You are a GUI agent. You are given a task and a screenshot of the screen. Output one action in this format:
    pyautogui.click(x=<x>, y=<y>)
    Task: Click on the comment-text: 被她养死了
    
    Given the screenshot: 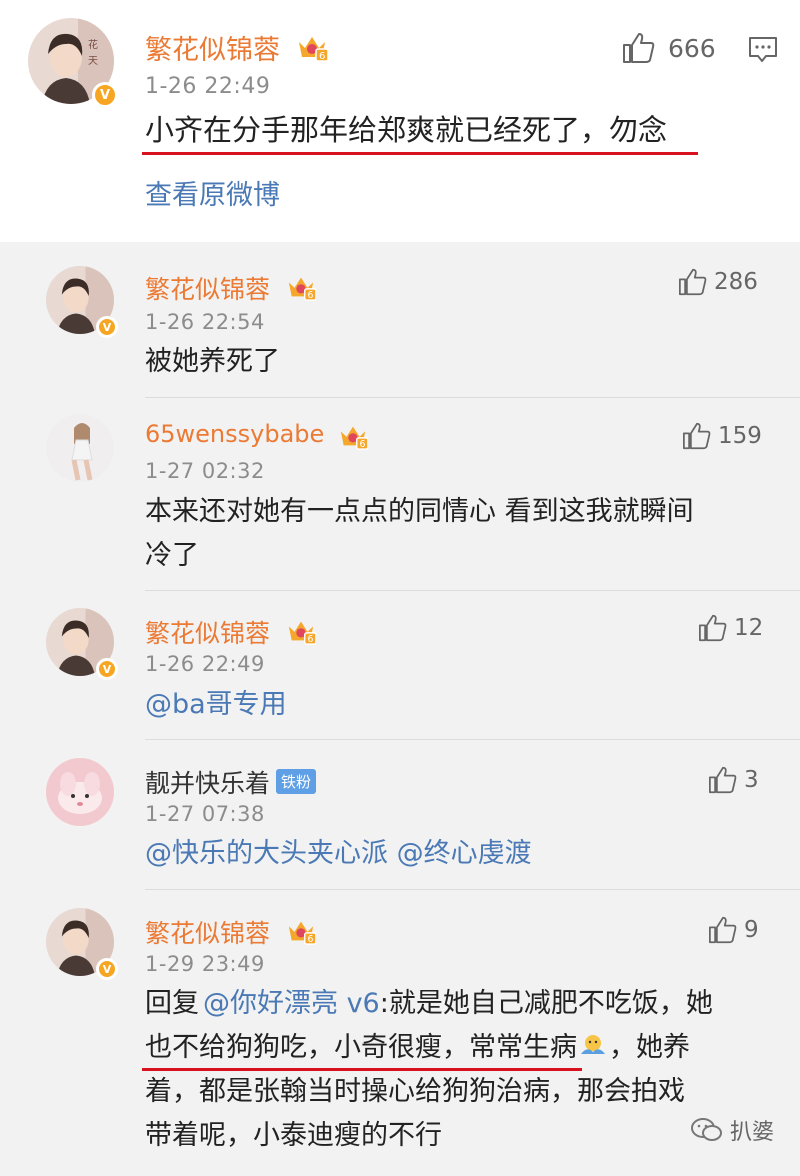 What is the action you would take?
    pyautogui.click(x=212, y=361)
    